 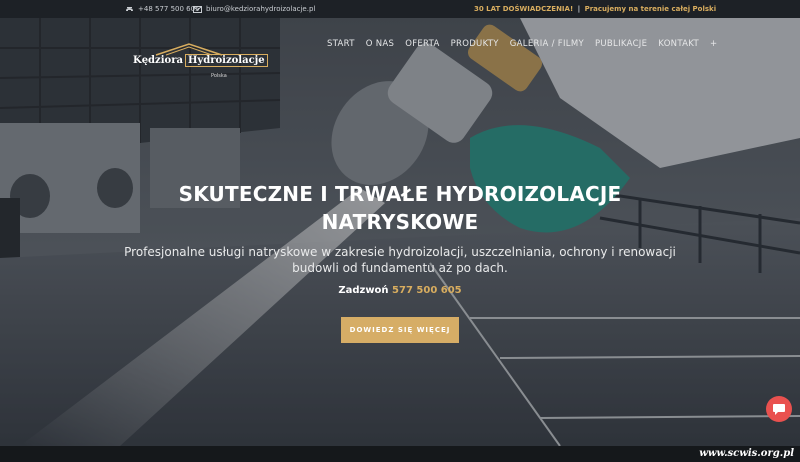 What do you see at coordinates (400, 222) in the screenshot?
I see `hero-headline-line2: NATRYSKOWE` at bounding box center [400, 222].